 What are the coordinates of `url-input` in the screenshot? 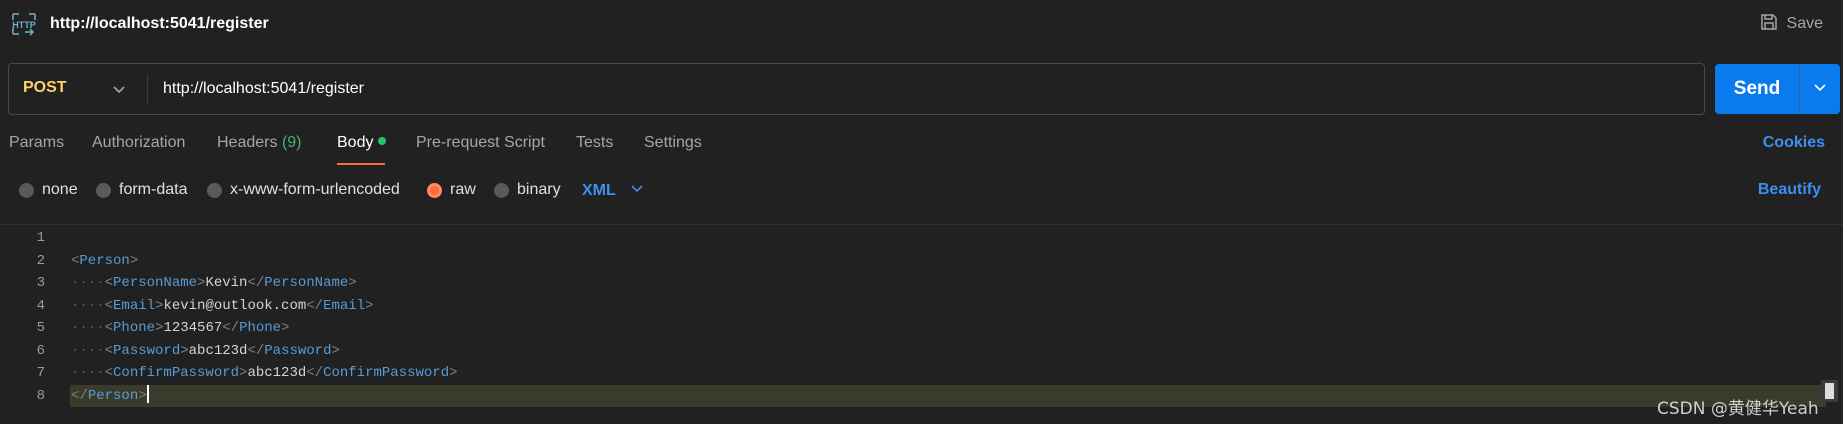 It's located at (913, 89).